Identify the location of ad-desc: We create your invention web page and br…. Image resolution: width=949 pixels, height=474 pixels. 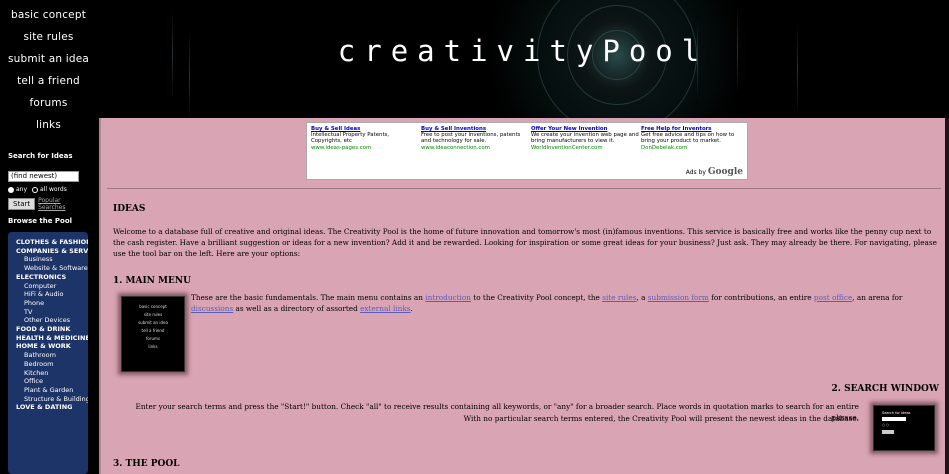
(585, 138).